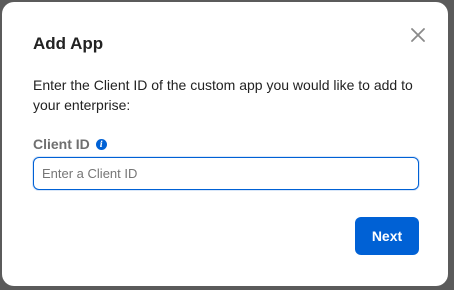 The width and height of the screenshot is (454, 290). I want to click on client-id-label-row: Client ID i, so click(70, 144).